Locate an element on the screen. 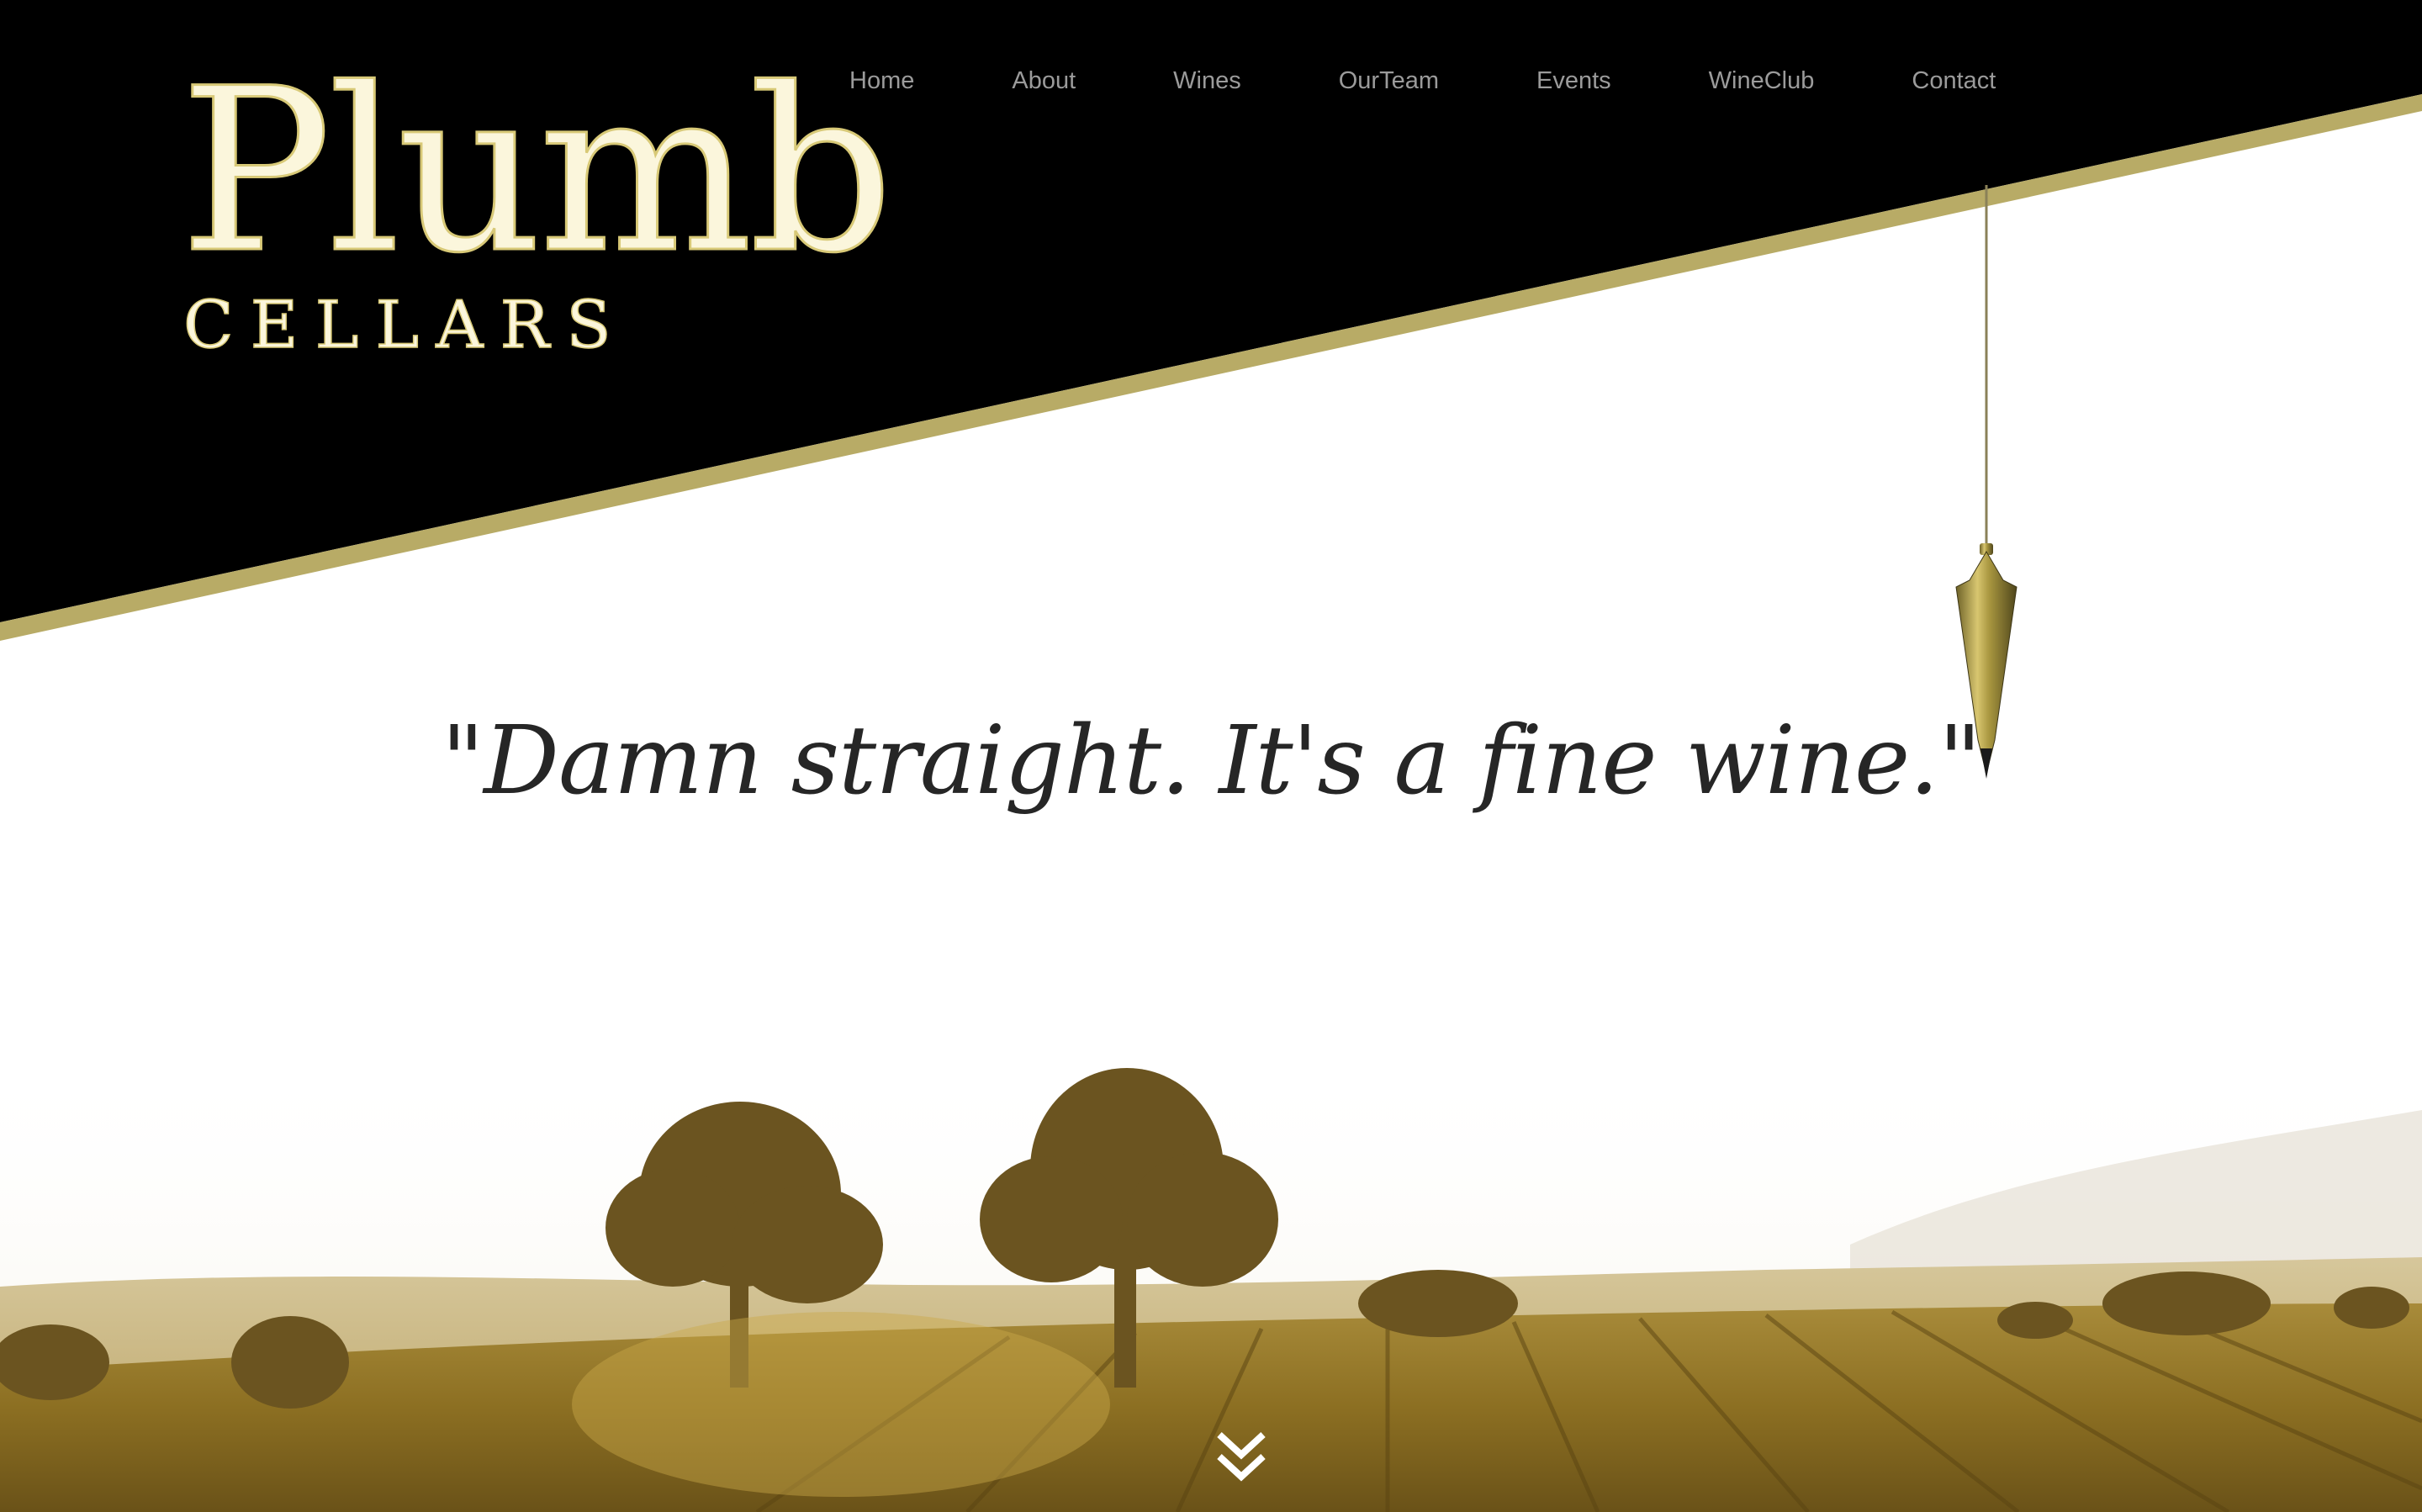  chevron-double-down-icon is located at coordinates (1241, 1456).